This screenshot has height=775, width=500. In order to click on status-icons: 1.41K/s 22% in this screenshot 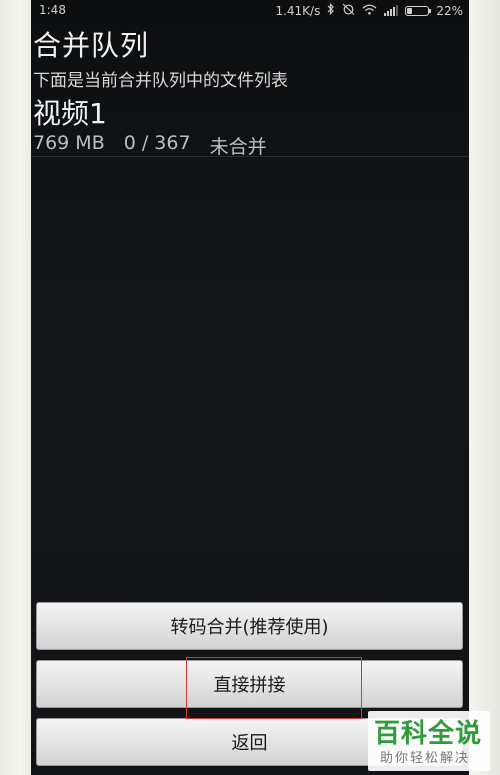, I will do `click(369, 10)`.